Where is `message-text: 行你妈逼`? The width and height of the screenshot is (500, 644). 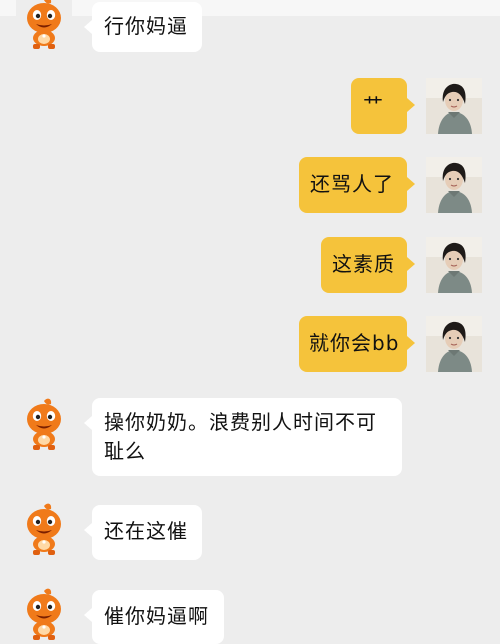
message-text: 行你妈逼 is located at coordinates (146, 26).